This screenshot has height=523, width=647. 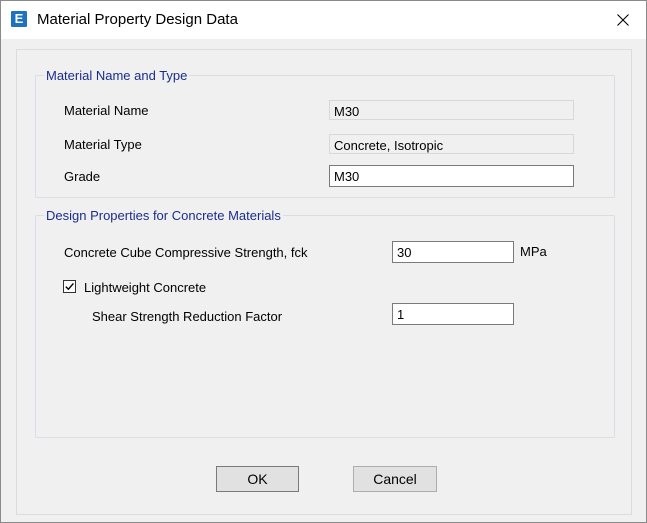 What do you see at coordinates (453, 314) in the screenshot?
I see `shear-factor-field: 1` at bounding box center [453, 314].